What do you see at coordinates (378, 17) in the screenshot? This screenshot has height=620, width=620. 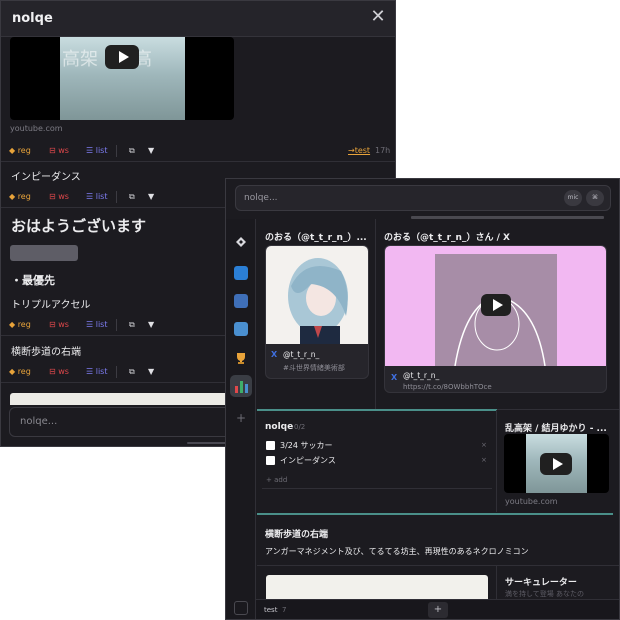 I see `close-icon: ✕` at bounding box center [378, 17].